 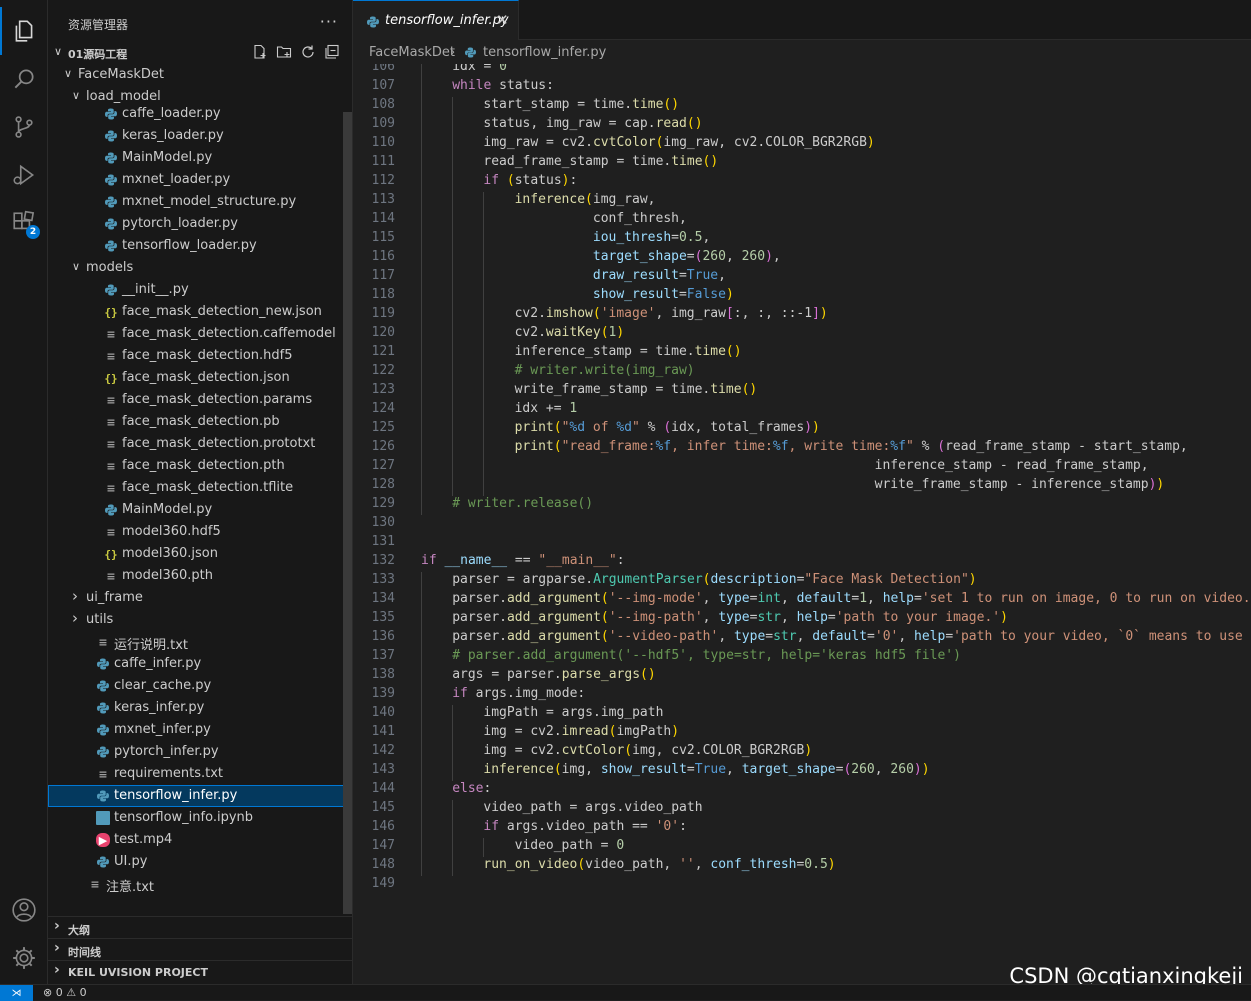 What do you see at coordinates (788, 598) in the screenshot?
I see `code-token: ,` at bounding box center [788, 598].